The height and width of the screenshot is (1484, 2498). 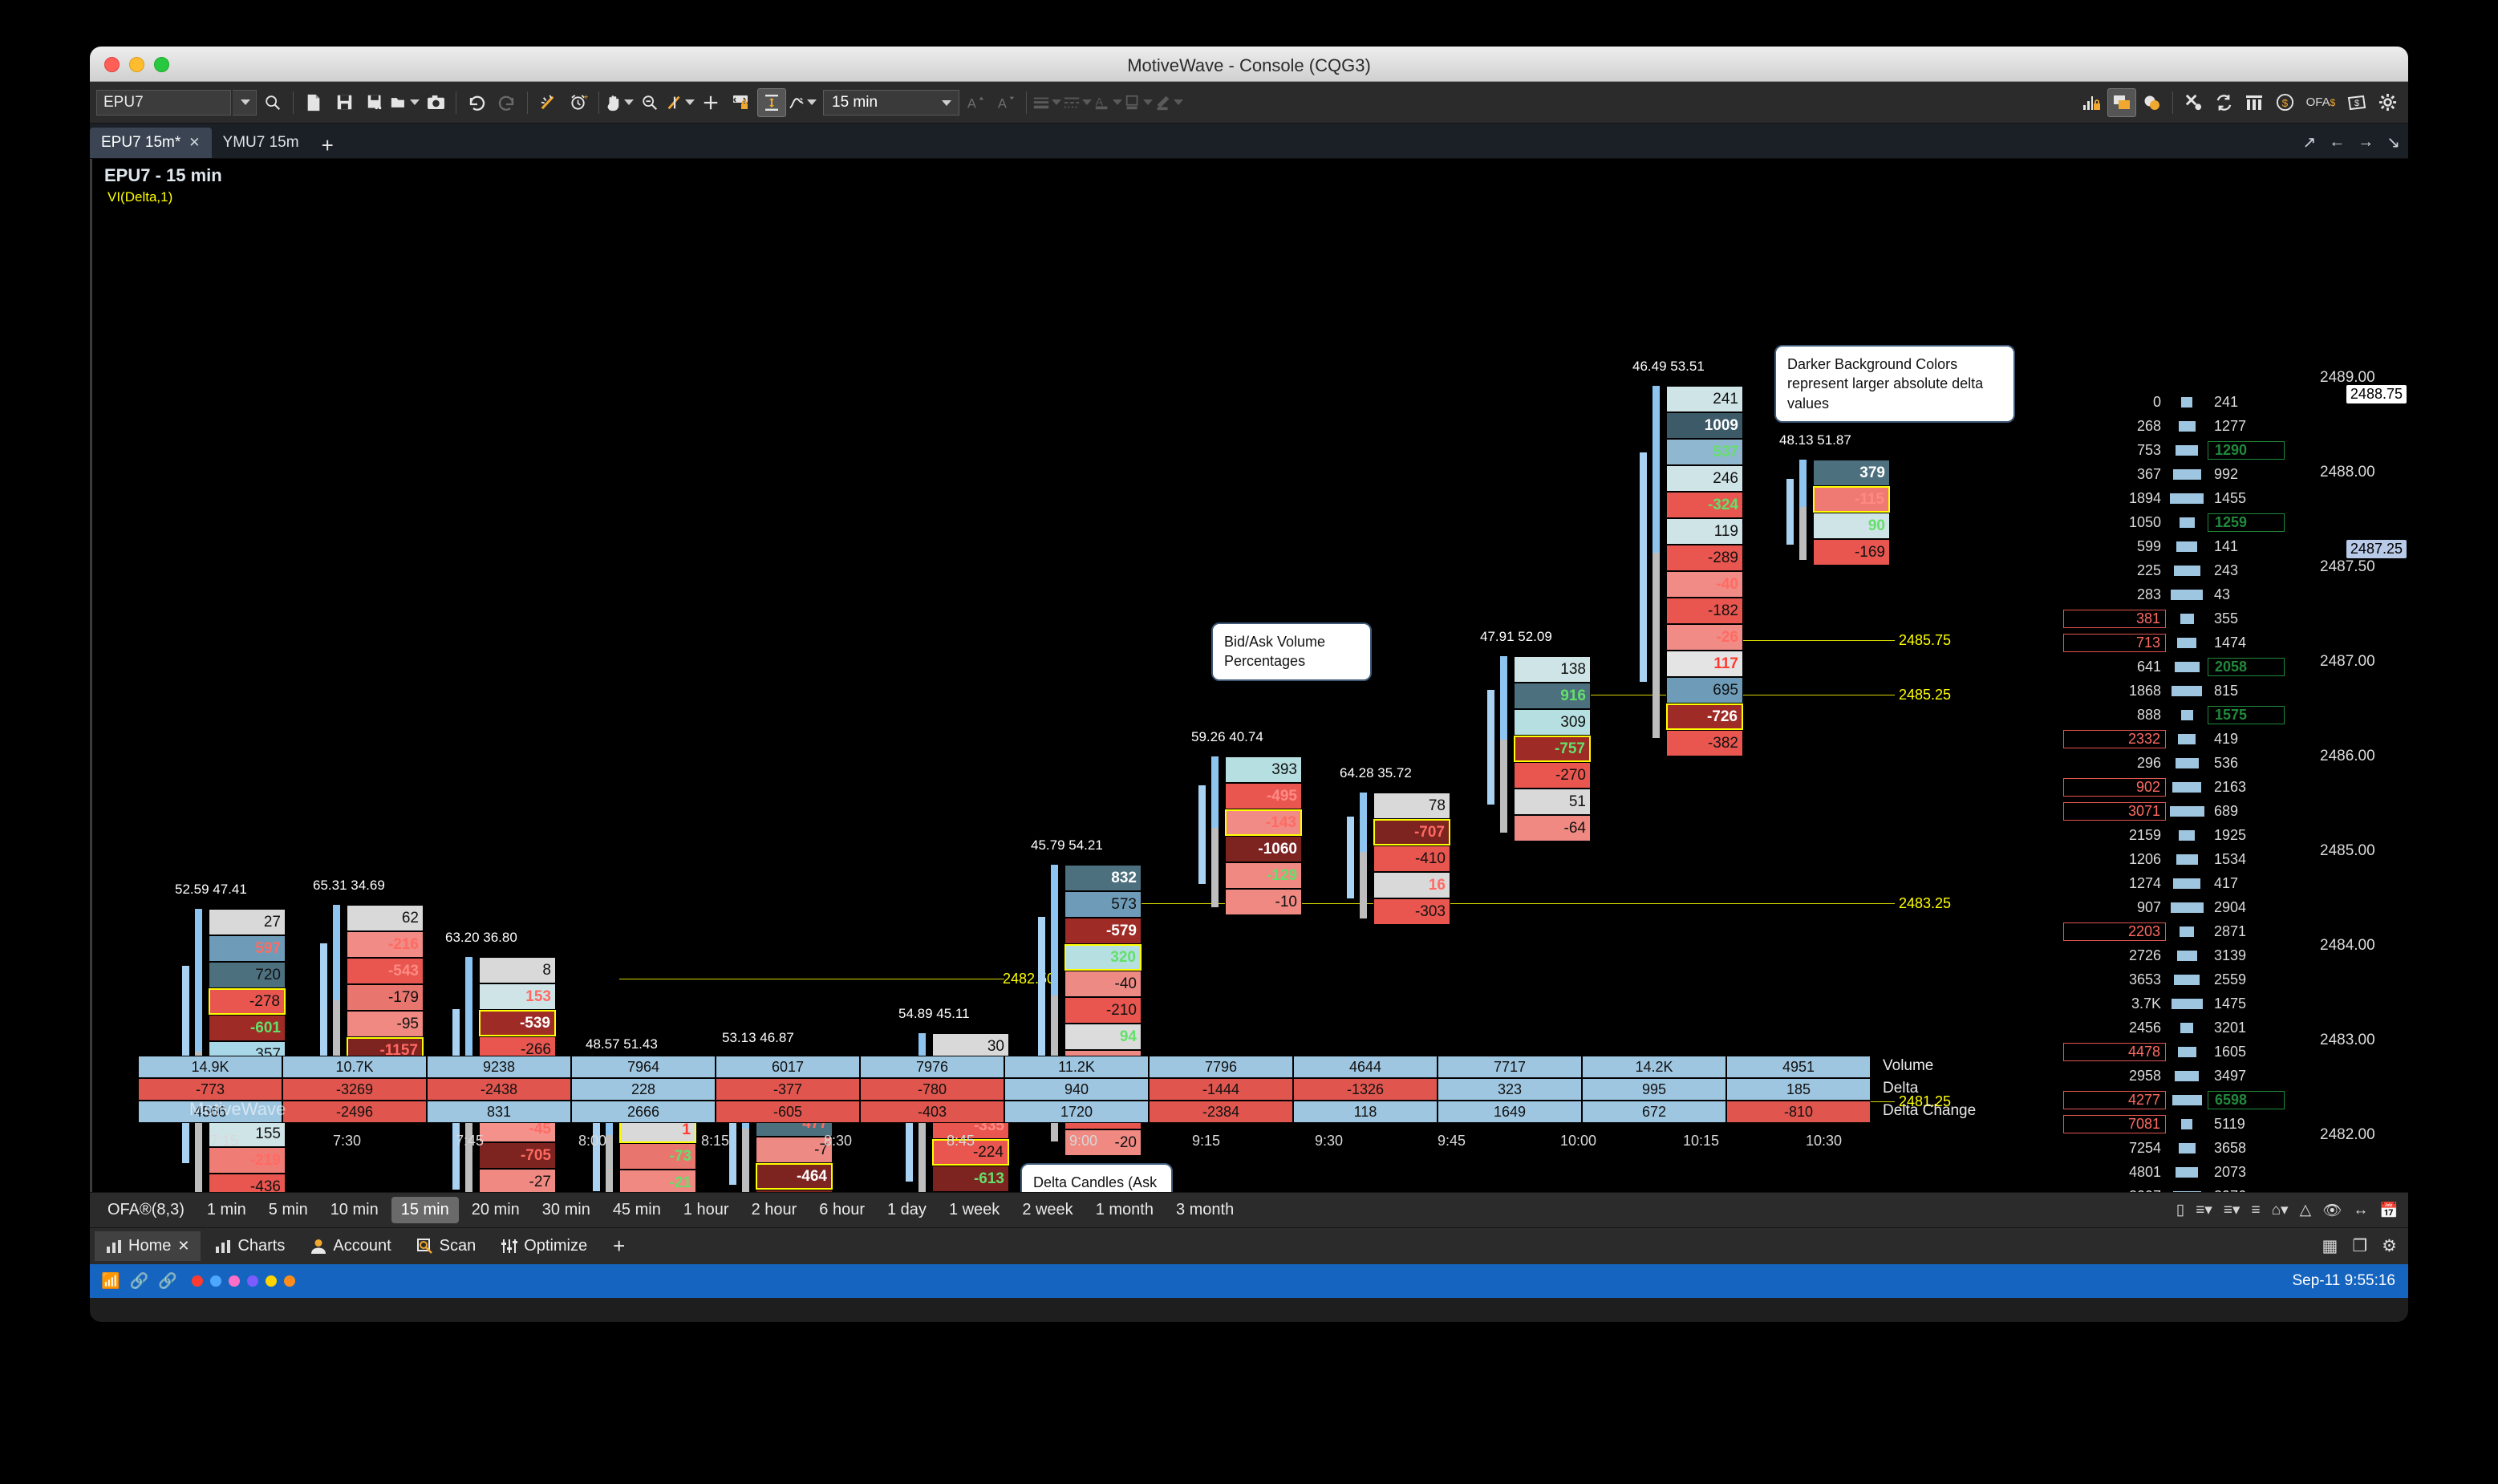 What do you see at coordinates (1704, 743) in the screenshot?
I see `footprint-cell: -382` at bounding box center [1704, 743].